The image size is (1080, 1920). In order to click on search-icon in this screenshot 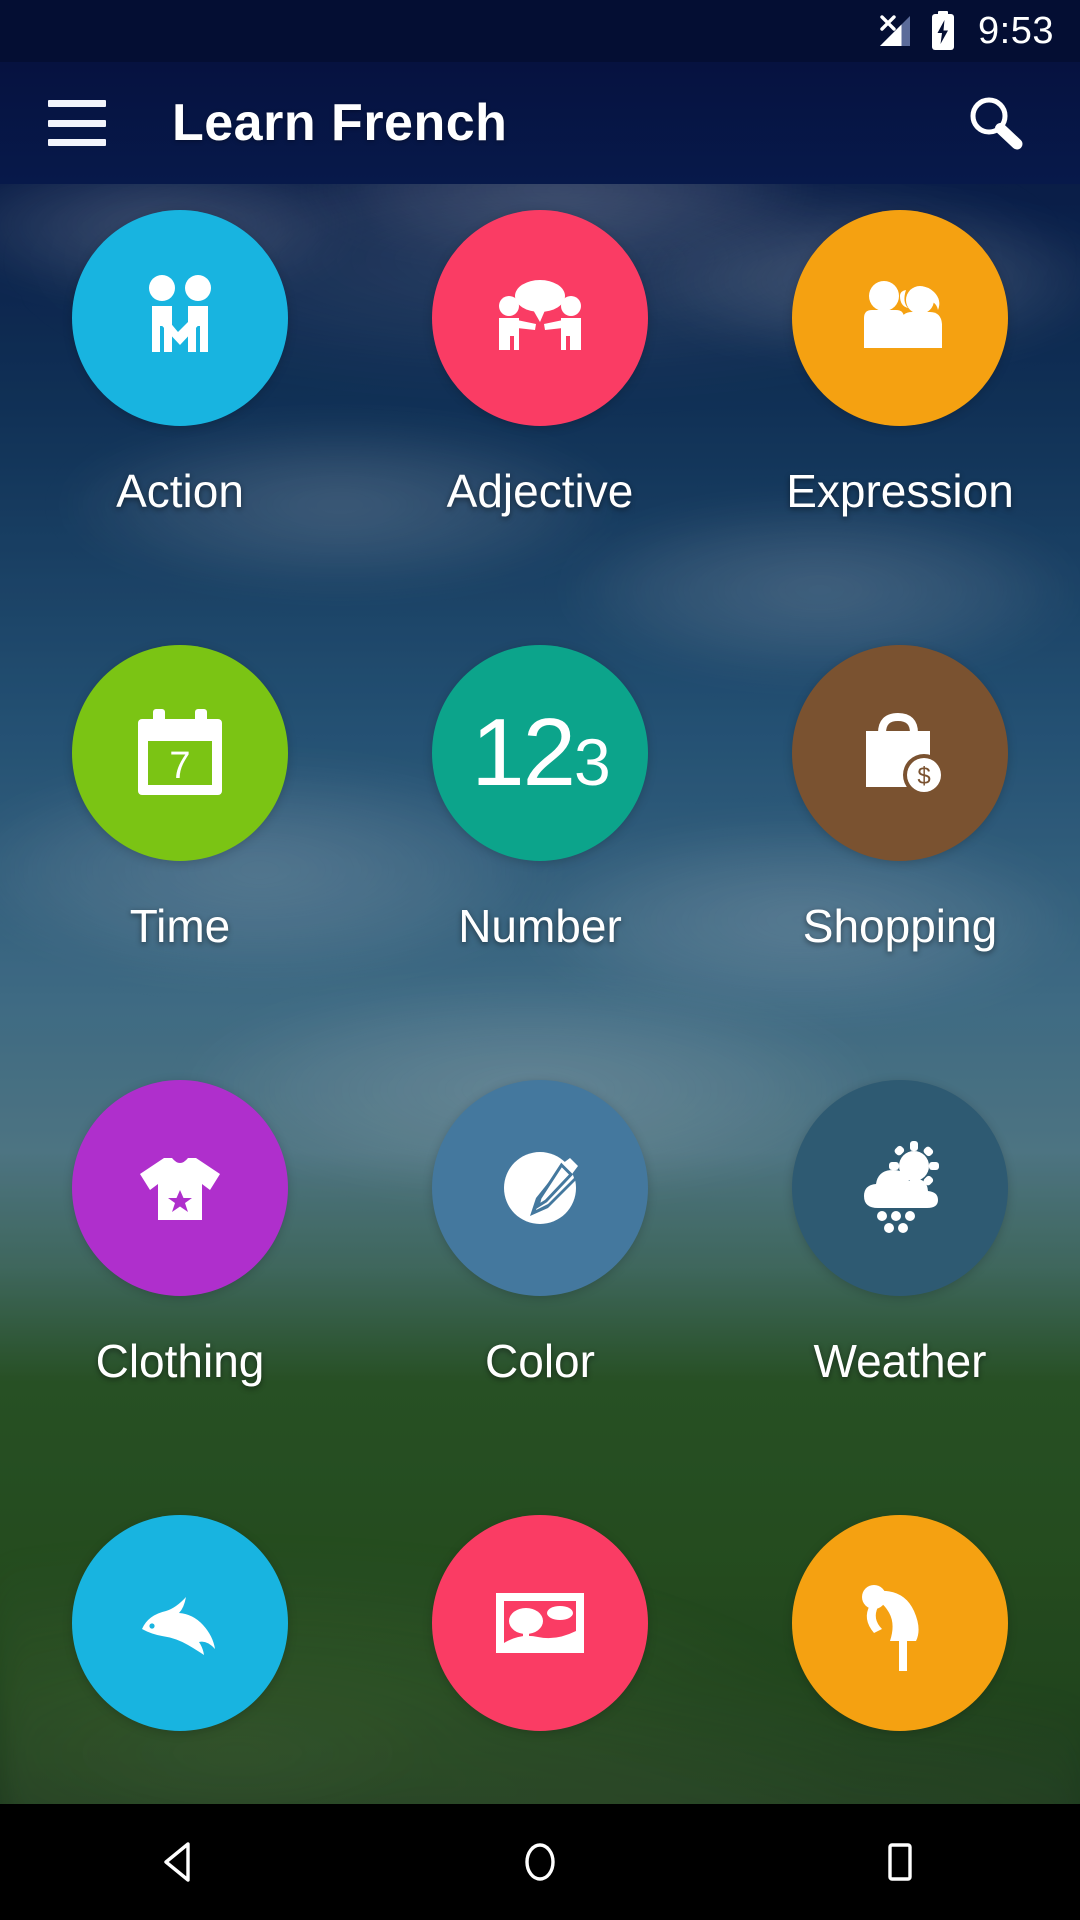, I will do `click(995, 123)`.